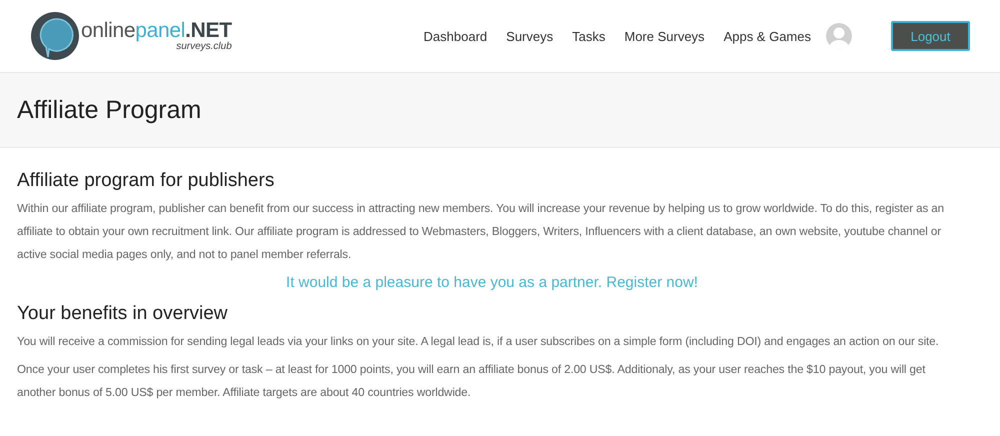 The width and height of the screenshot is (1000, 436). What do you see at coordinates (481, 232) in the screenshot?
I see `paragraph: Within our affiliate program, publisher can benefit from our success in attracting new members. You will increase your revenue by helping us to grow worldwide. To do this, register as an affiliate to obtain your own recruitment link. Our affiliate program is addressed to Webmasters, Bloggers, Writers, Influencers with a client database, an own website, youtube channel or active social media pages only, and not to panel member referrals.` at bounding box center [481, 232].